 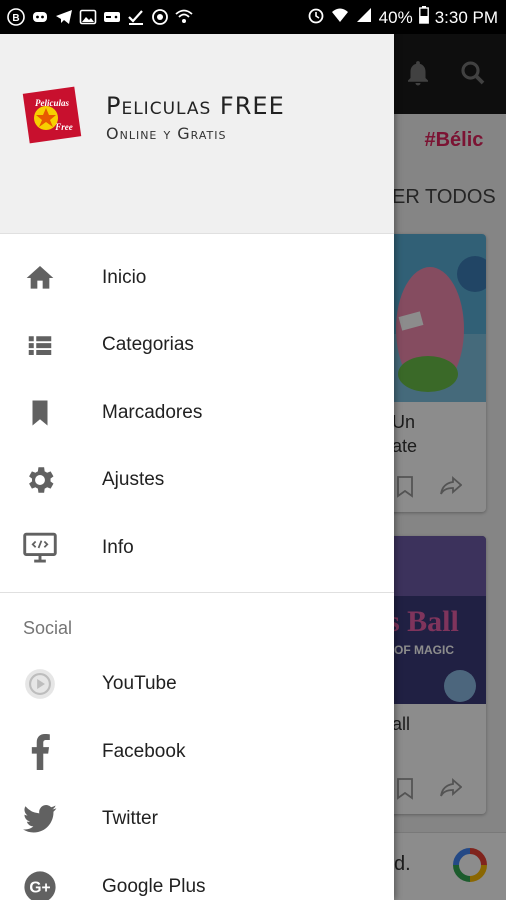 I want to click on battery-percent: 40%, so click(x=395, y=17).